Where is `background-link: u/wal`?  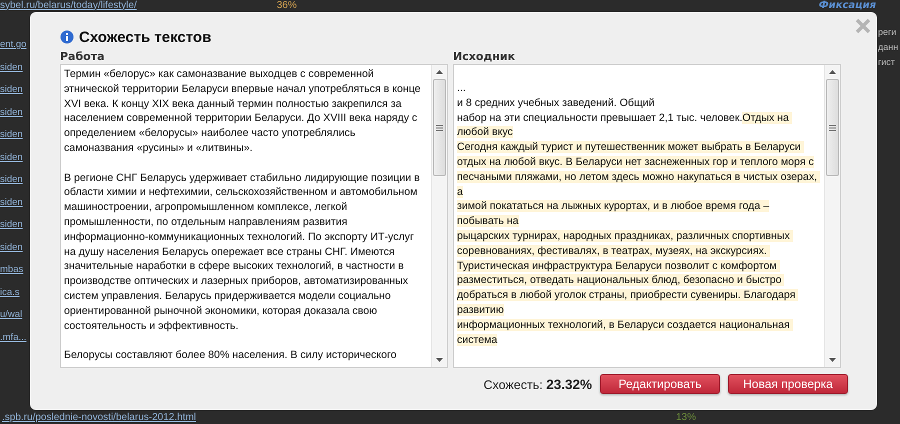 background-link: u/wal is located at coordinates (13, 315).